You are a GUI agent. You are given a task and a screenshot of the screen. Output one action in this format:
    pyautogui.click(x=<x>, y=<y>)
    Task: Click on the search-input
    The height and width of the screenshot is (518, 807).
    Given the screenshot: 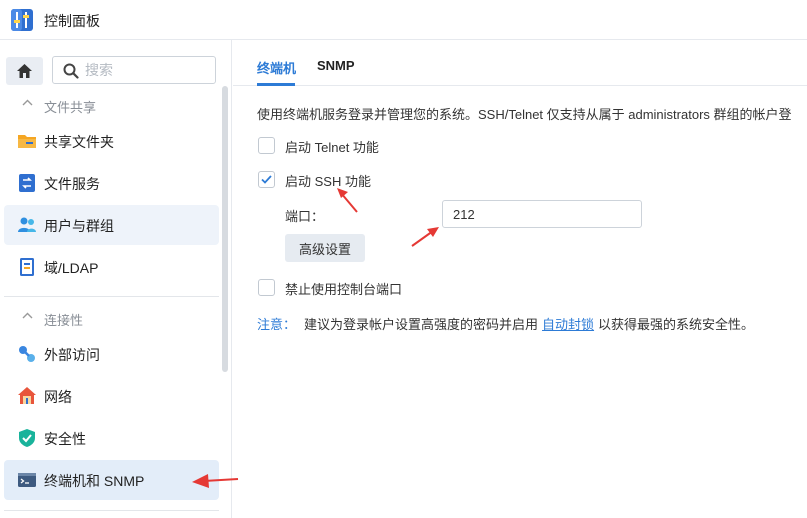 What is the action you would take?
    pyautogui.click(x=147, y=70)
    